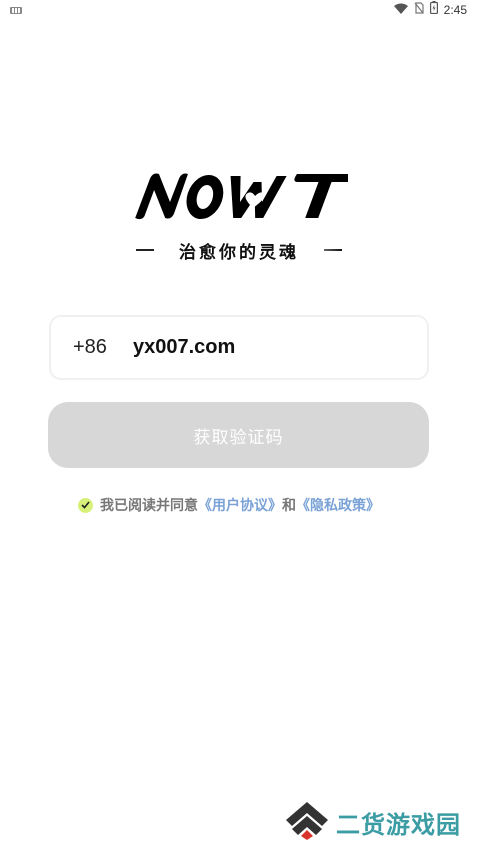 The width and height of the screenshot is (477, 848). What do you see at coordinates (145, 250) in the screenshot?
I see `slogan-dash-left` at bounding box center [145, 250].